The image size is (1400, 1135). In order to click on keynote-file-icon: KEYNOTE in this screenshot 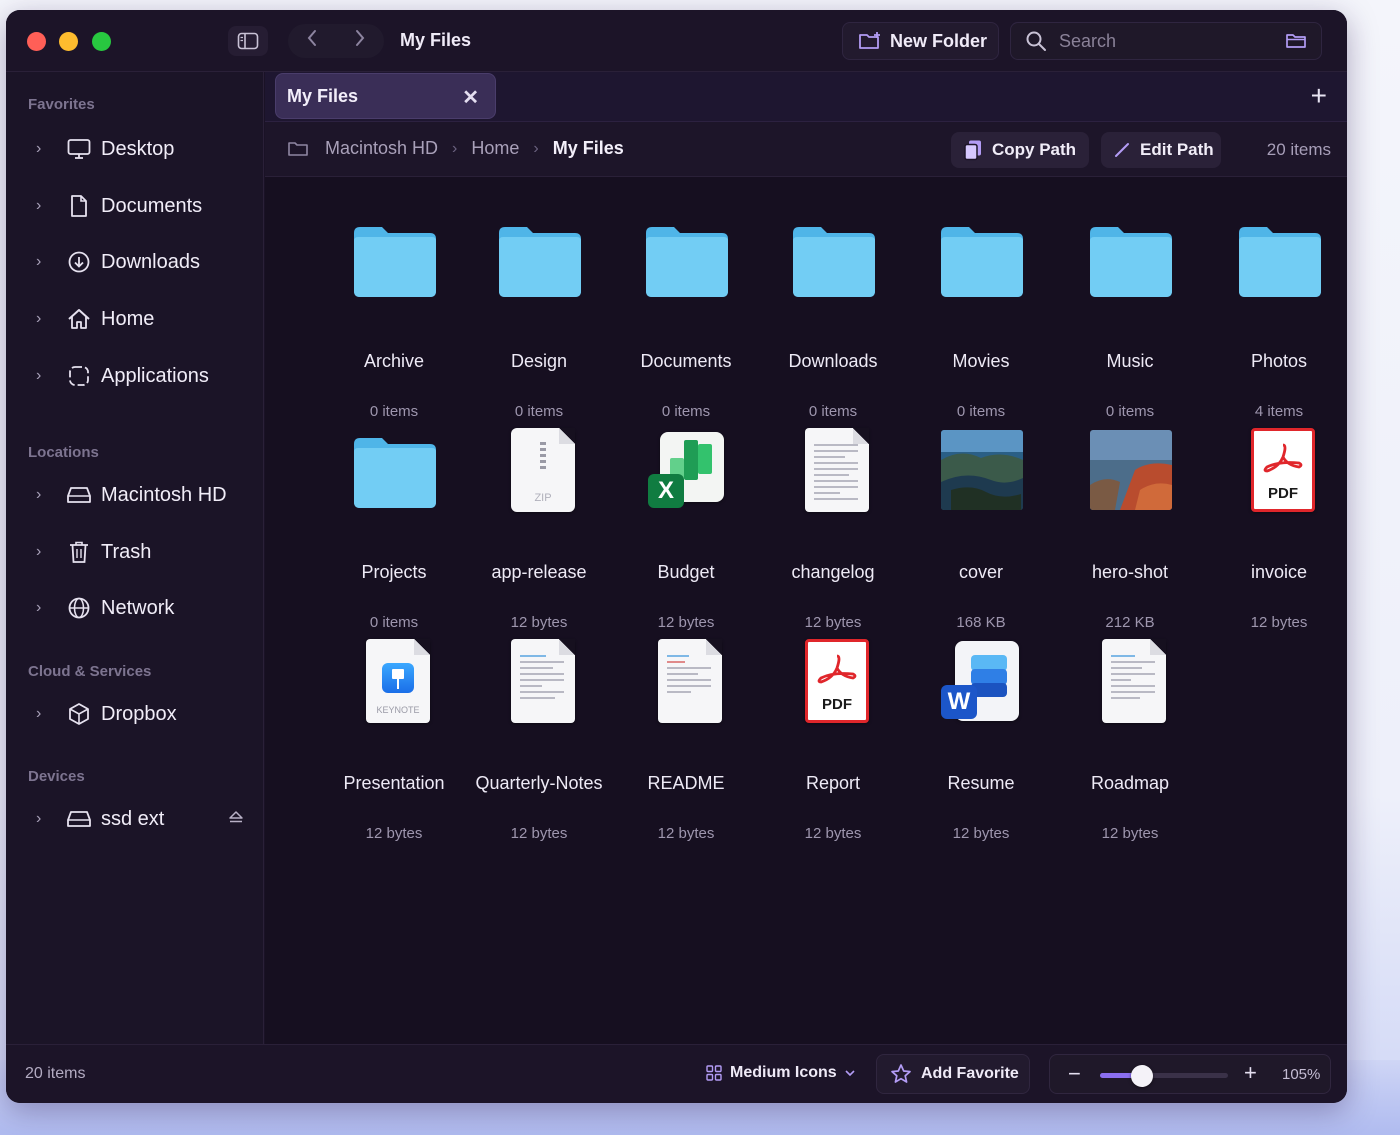, I will do `click(398, 681)`.